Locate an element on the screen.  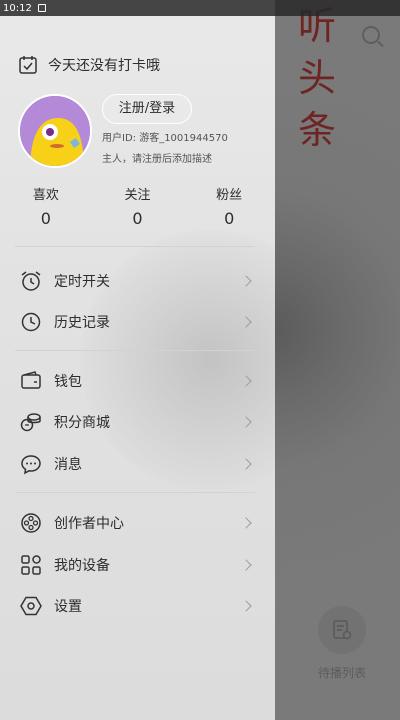
stat-following: 关注 0 is located at coordinates (138, 209).